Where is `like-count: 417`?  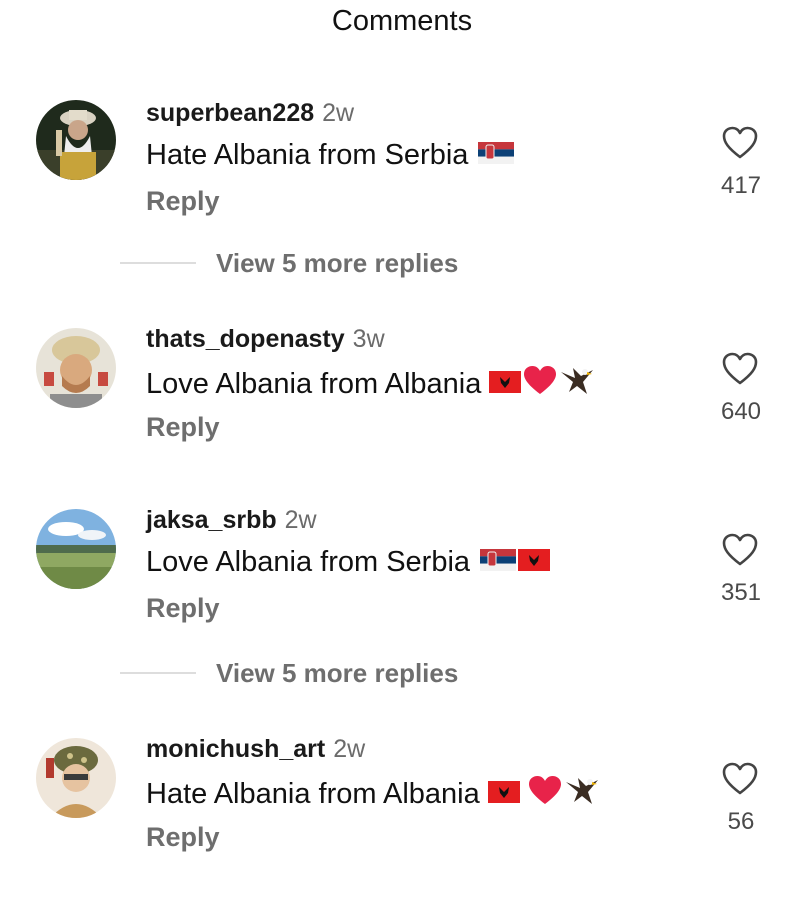 like-count: 417 is located at coordinates (741, 185).